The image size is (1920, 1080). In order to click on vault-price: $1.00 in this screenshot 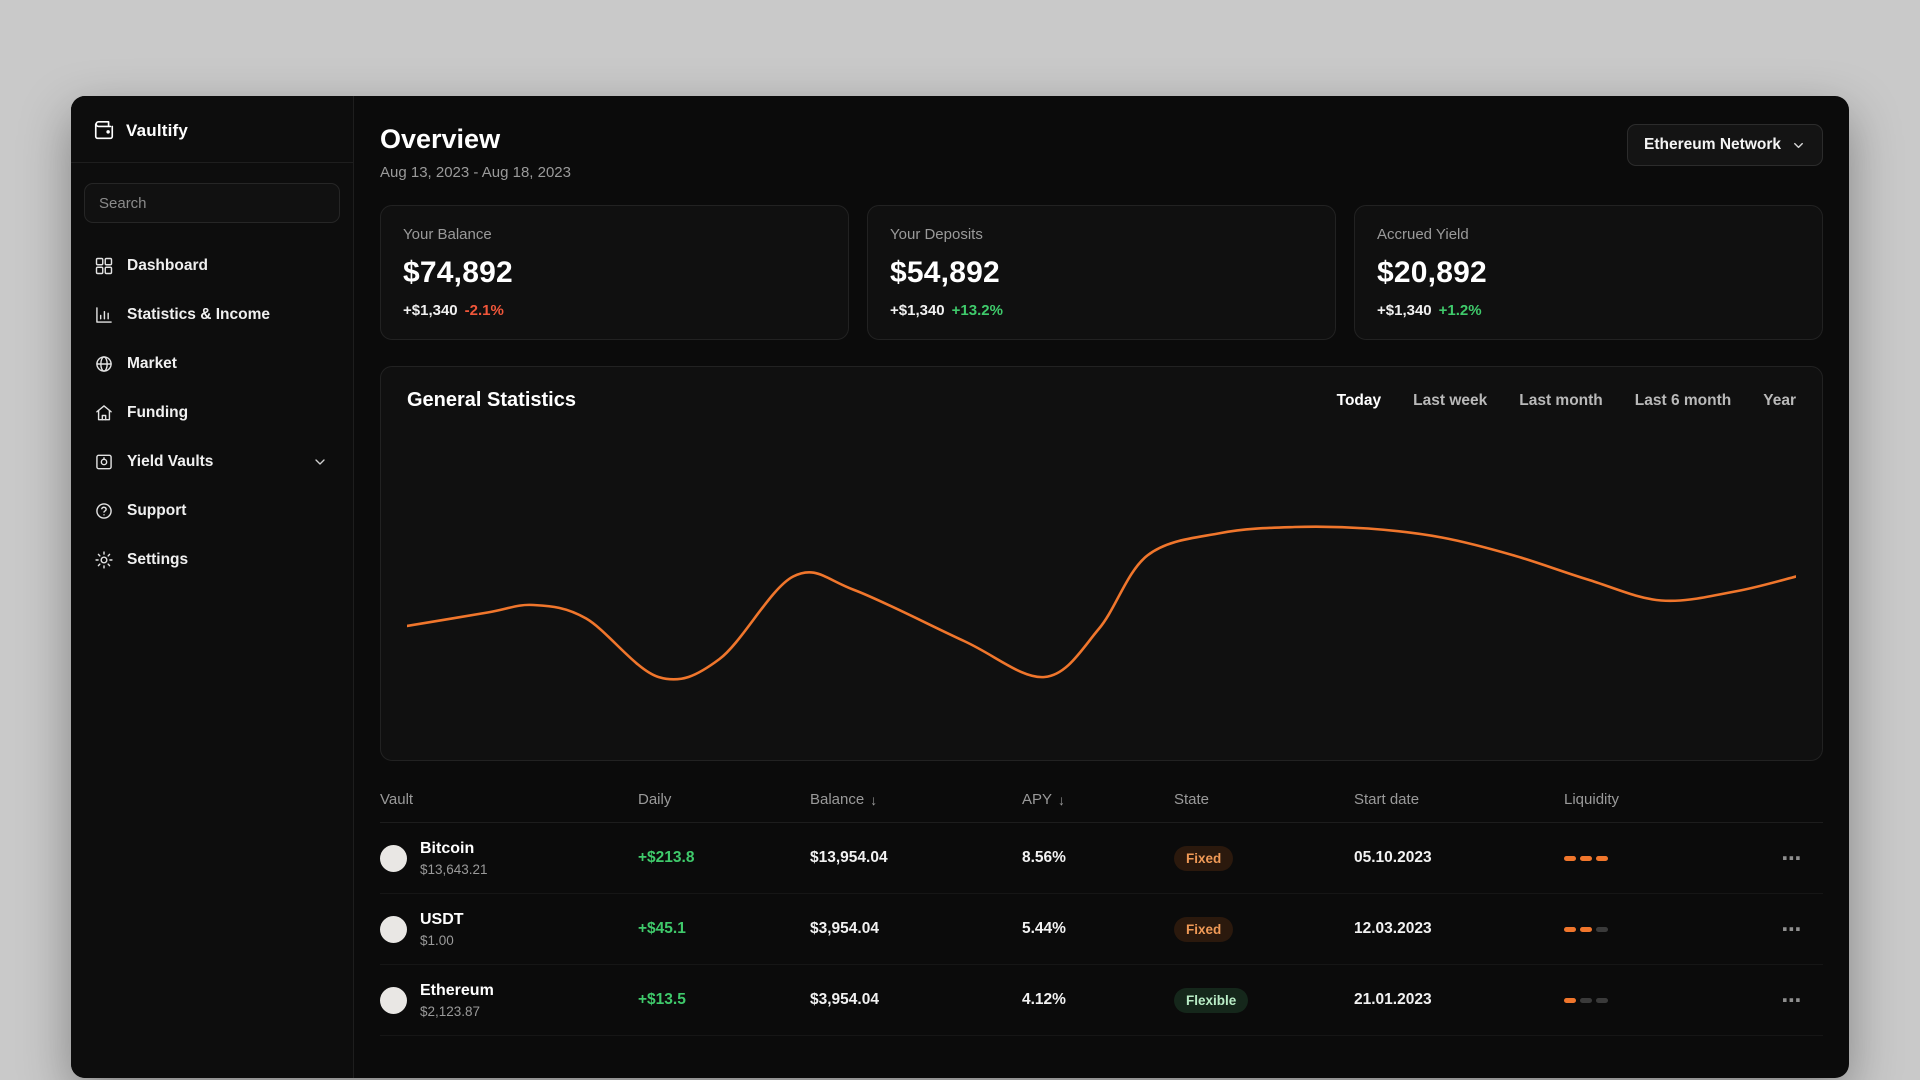, I will do `click(437, 940)`.